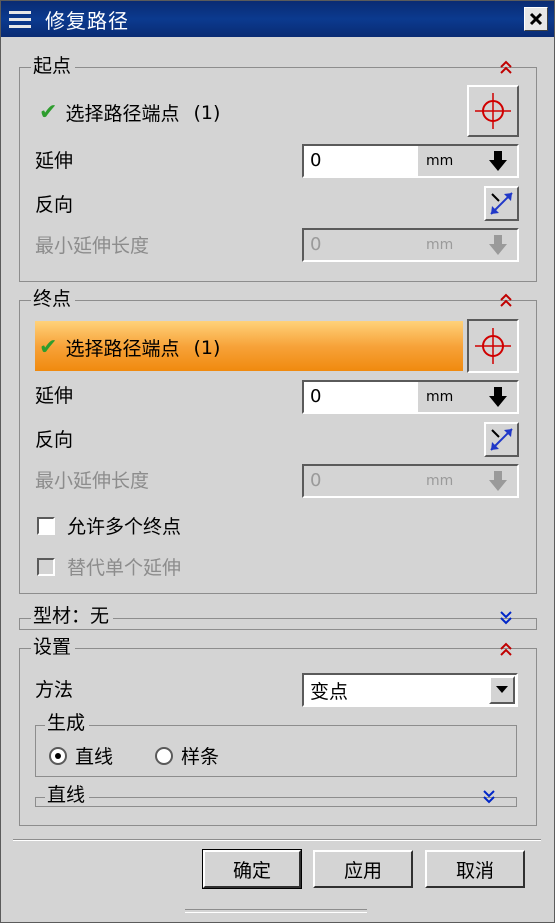 The image size is (555, 923). What do you see at coordinates (92, 481) in the screenshot?
I see `end-min-extend-label: 最小延伸长度` at bounding box center [92, 481].